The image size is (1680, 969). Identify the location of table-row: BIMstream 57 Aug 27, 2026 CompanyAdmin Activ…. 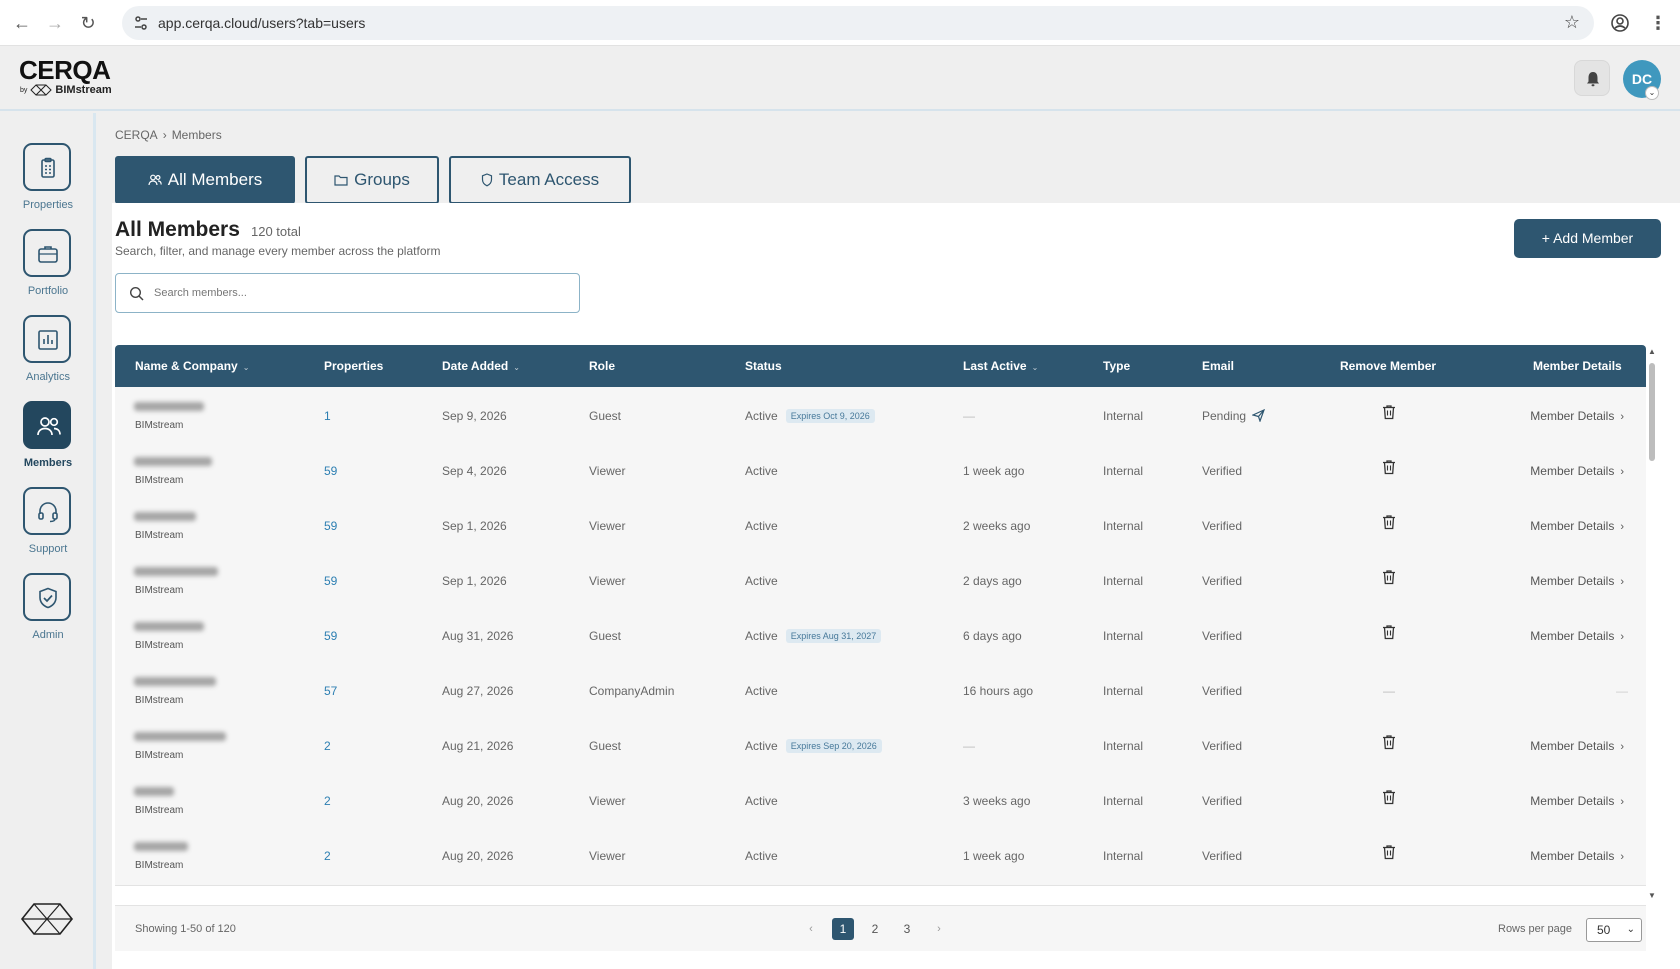
(880, 691).